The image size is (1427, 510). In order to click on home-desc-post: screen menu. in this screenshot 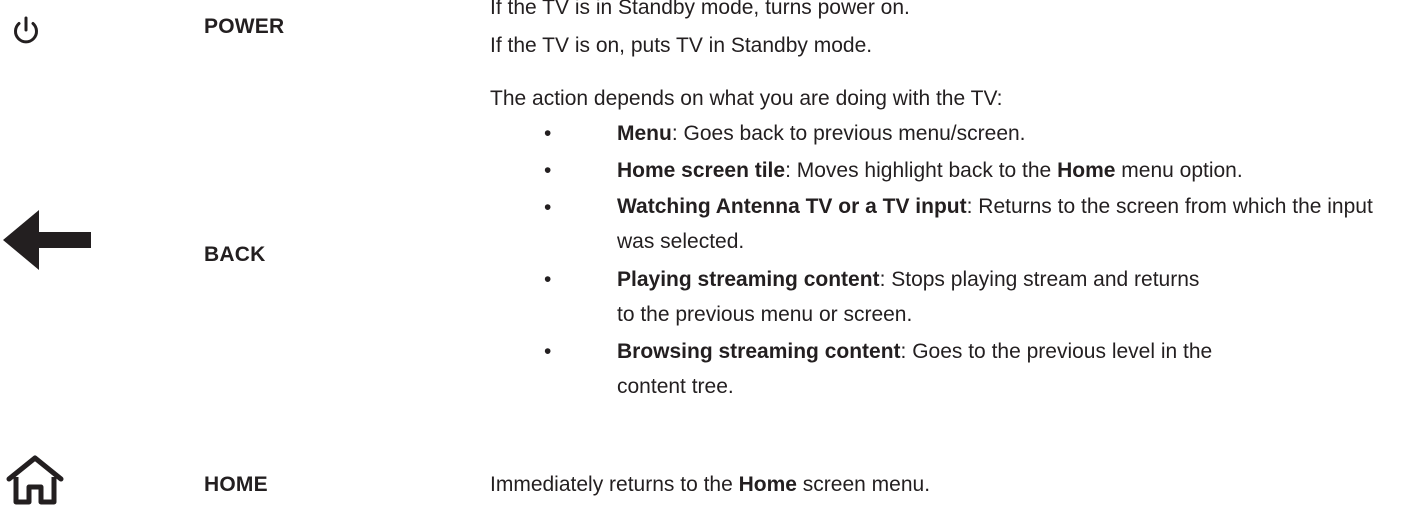, I will do `click(863, 484)`.